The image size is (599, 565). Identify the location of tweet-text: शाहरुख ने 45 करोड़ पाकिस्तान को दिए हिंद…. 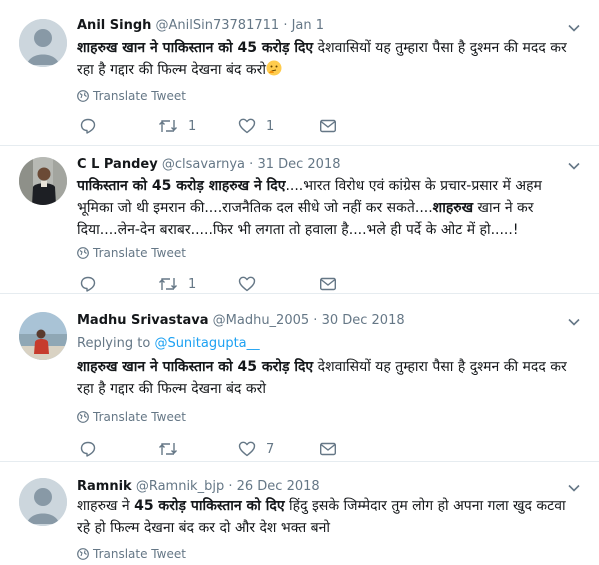
(327, 517).